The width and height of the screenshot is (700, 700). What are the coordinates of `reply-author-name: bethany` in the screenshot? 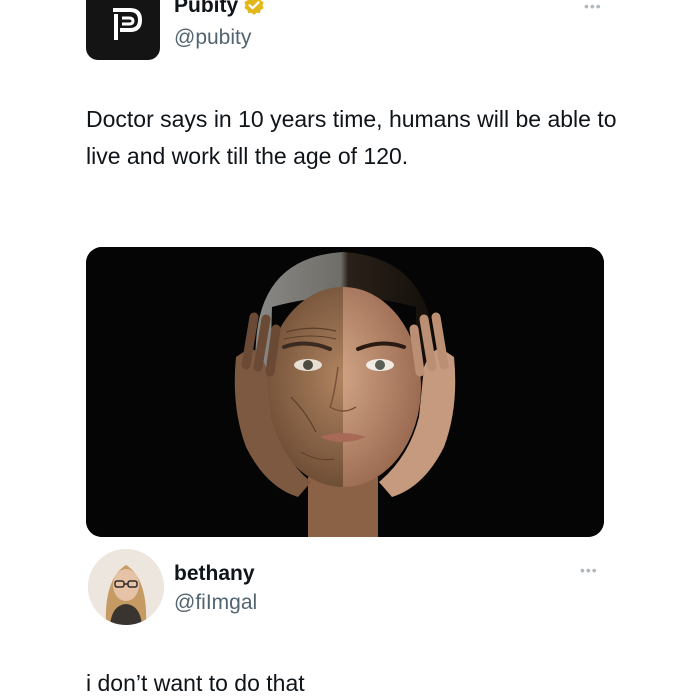 It's located at (214, 574).